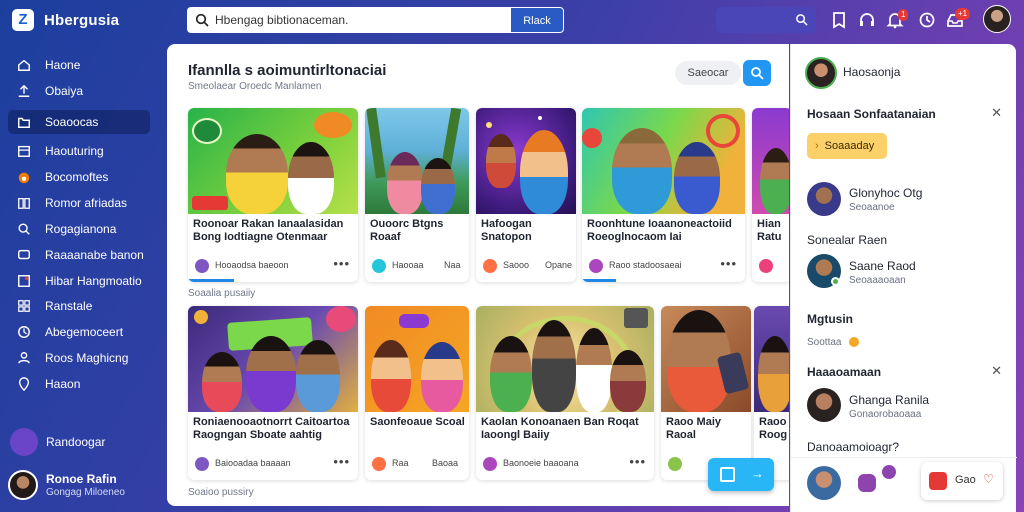 Image resolution: width=1024 pixels, height=512 pixels. Describe the element at coordinates (75, 442) in the screenshot. I see `profile-label: Randoogar` at that location.